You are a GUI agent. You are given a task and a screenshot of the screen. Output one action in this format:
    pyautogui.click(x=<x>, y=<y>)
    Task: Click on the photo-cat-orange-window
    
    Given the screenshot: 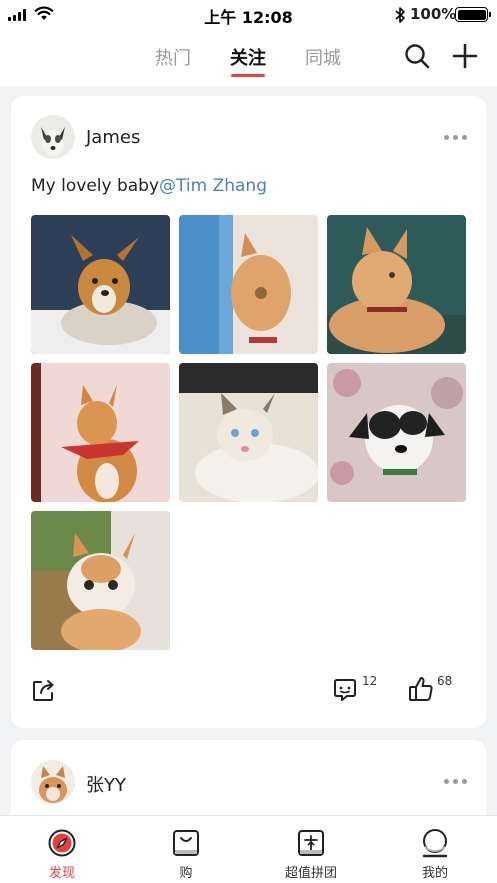 What is the action you would take?
    pyautogui.click(x=248, y=284)
    